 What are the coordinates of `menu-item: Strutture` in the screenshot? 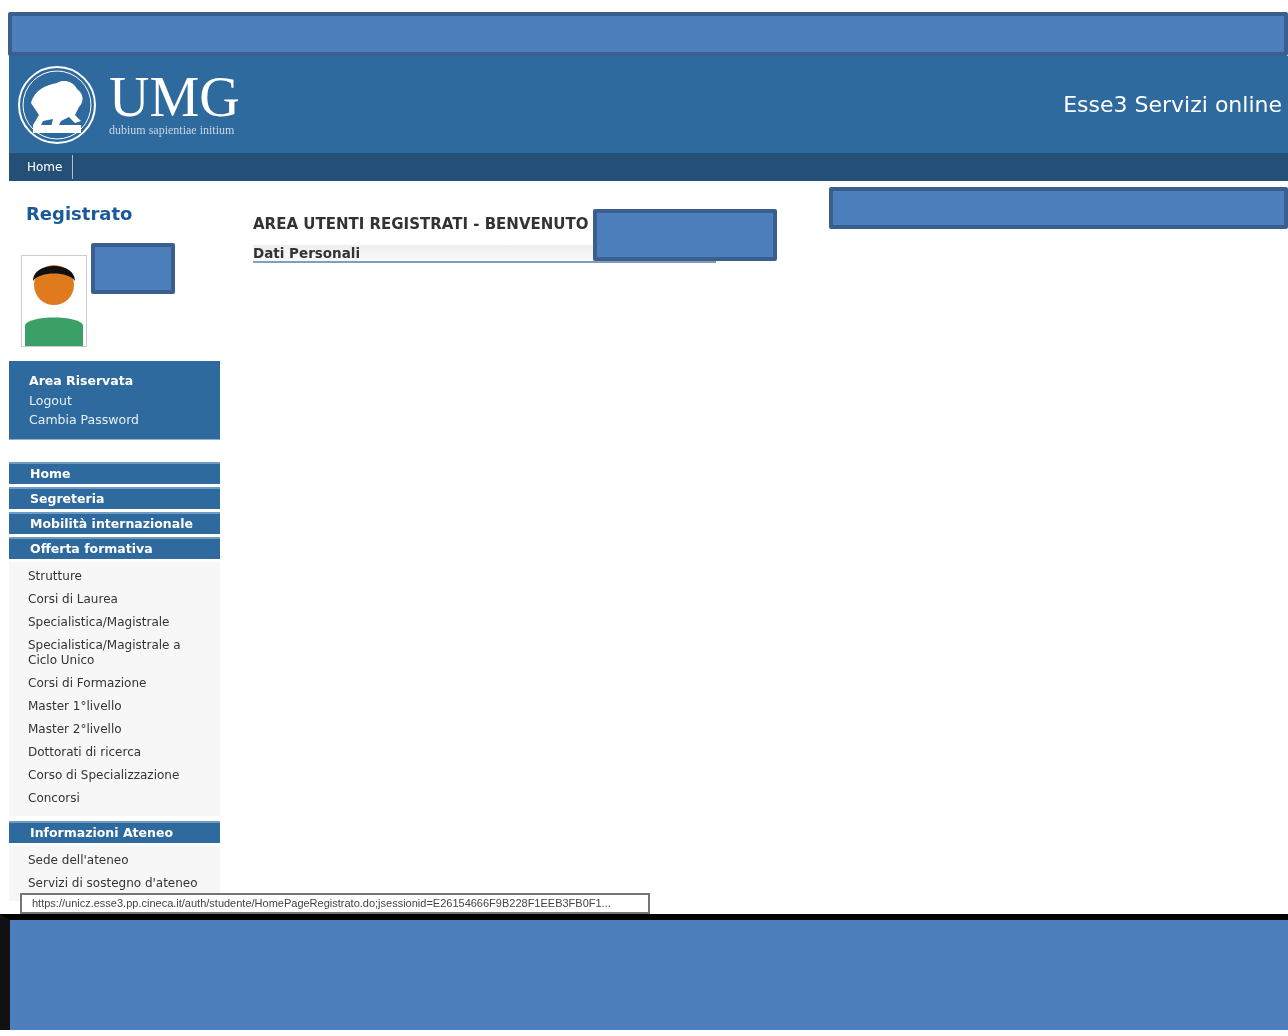 It's located at (124, 576).